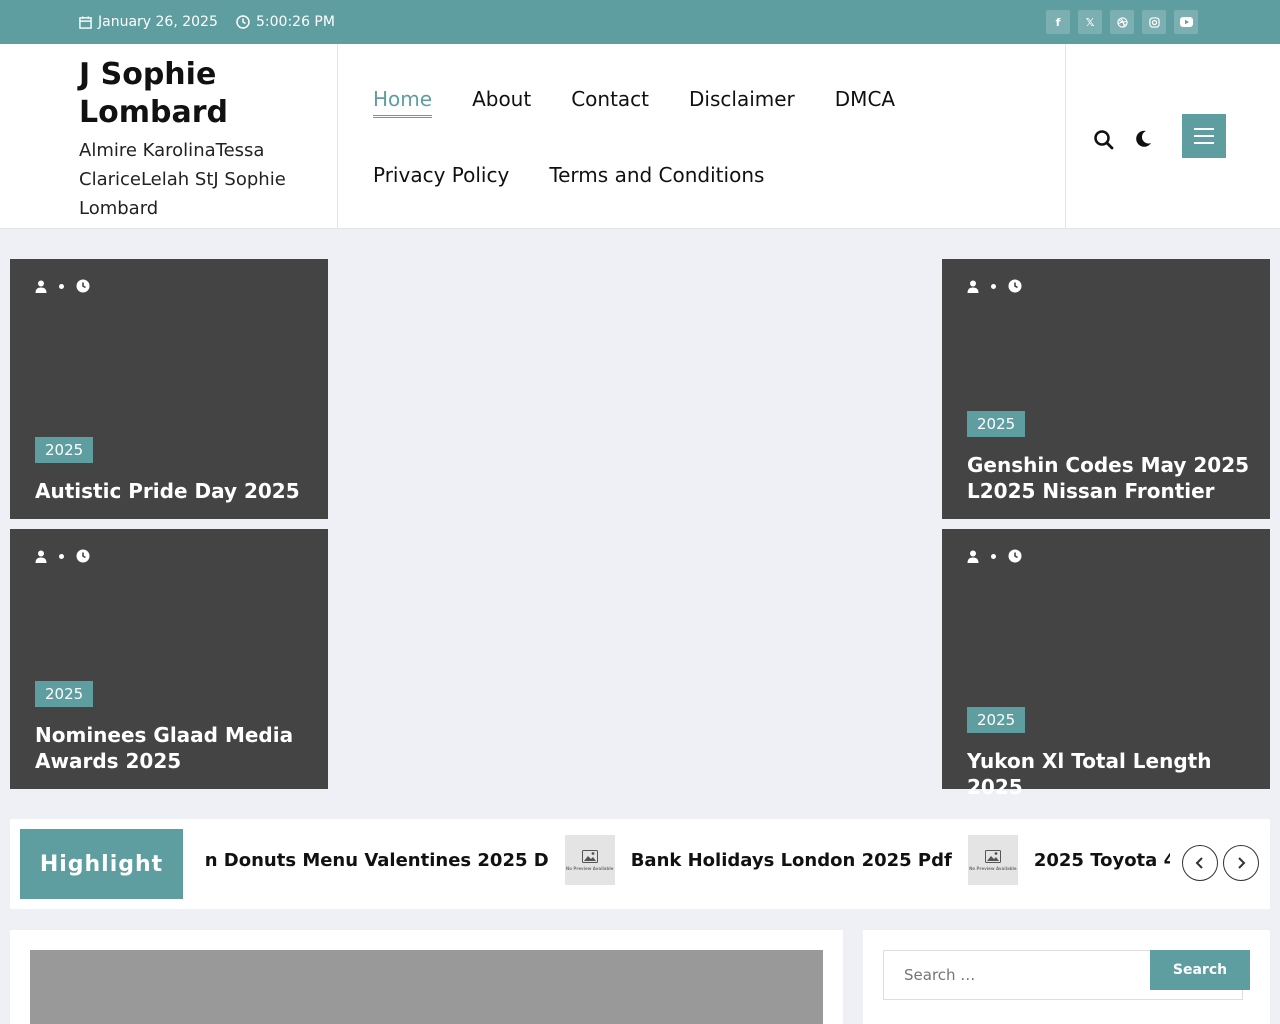 This screenshot has height=1024, width=1280. I want to click on ticker-item: Dunkin Donuts Menu Valentines 2025 D, so click(377, 860).